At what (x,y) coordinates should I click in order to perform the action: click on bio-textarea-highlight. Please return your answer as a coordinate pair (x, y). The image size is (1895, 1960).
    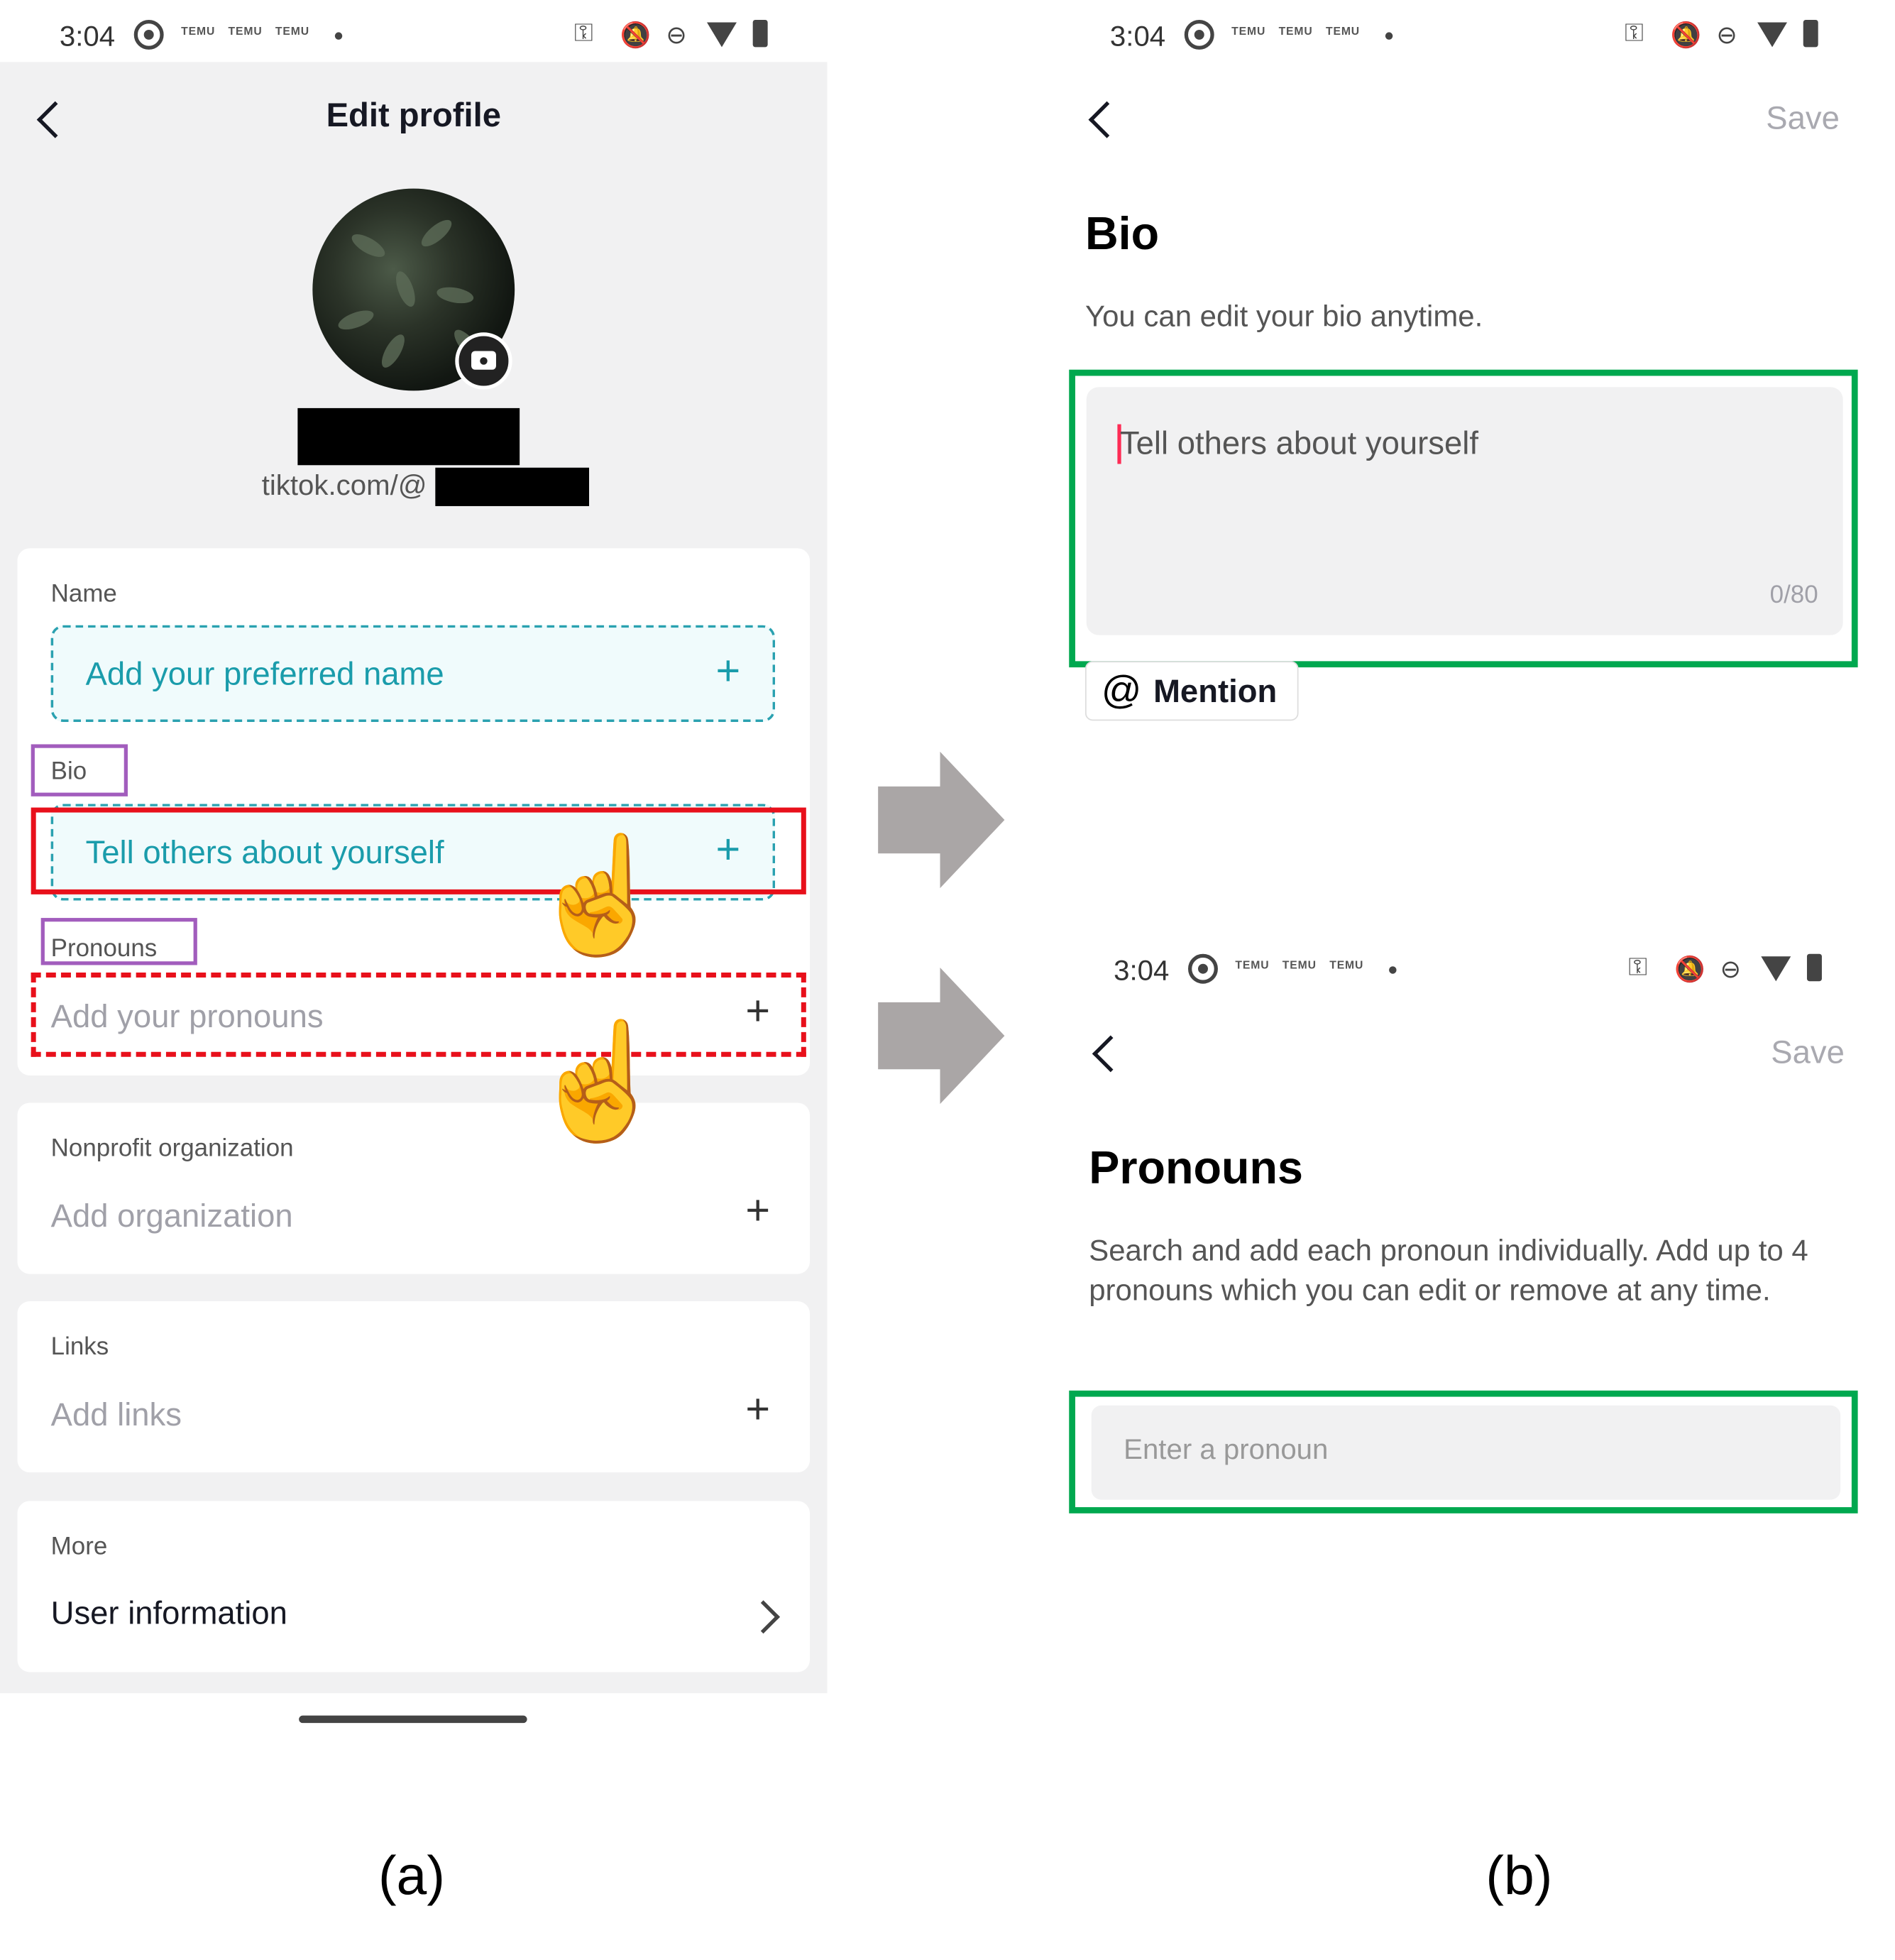
    Looking at the image, I should click on (1463, 519).